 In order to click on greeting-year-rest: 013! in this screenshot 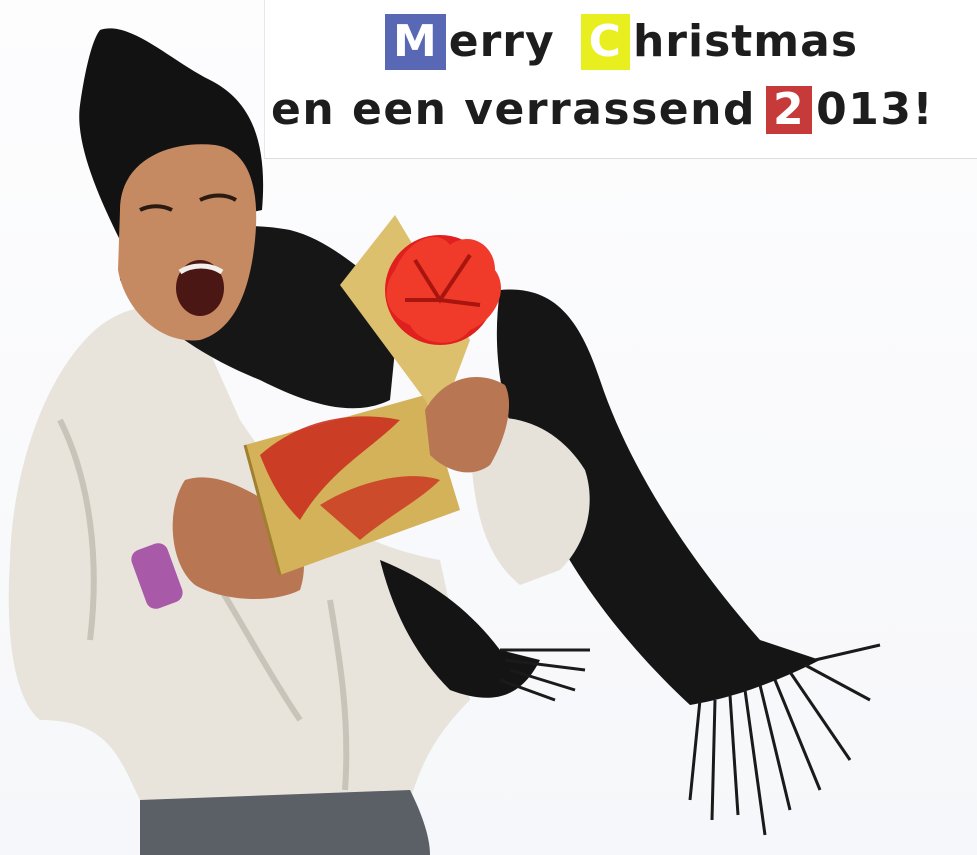, I will do `click(875, 109)`.